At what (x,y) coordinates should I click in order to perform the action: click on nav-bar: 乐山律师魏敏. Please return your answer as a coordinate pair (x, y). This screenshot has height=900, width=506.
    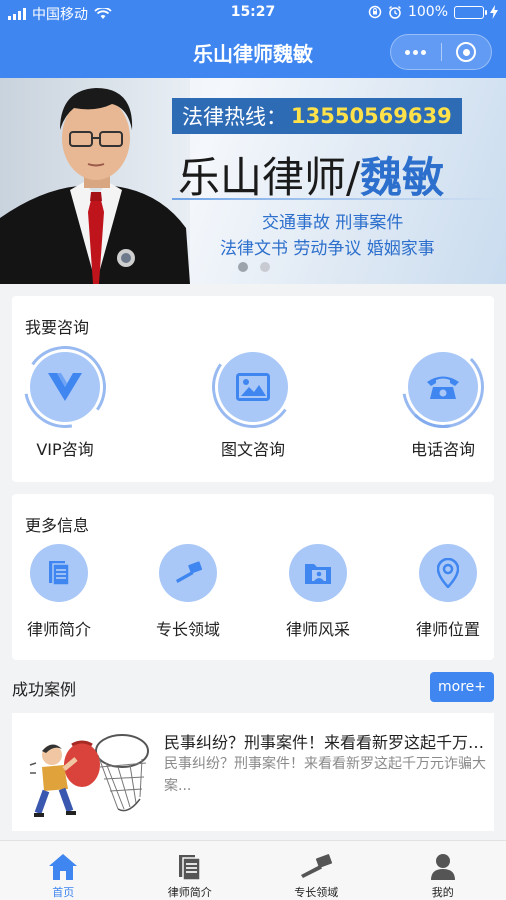
    Looking at the image, I should click on (253, 52).